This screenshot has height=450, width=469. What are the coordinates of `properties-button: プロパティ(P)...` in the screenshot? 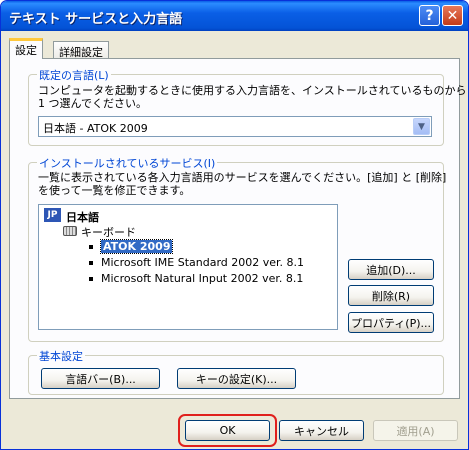 It's located at (391, 322).